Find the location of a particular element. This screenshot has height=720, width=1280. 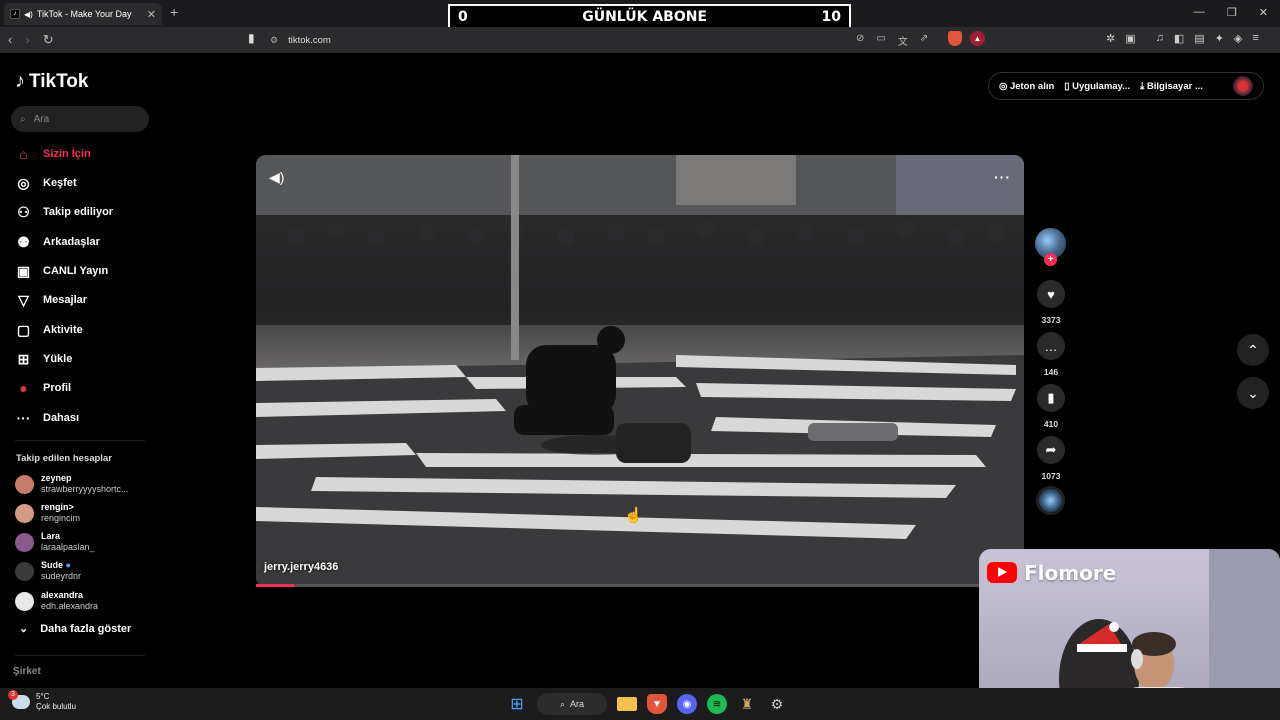

sidebar-toggle-icon: ◧ is located at coordinates (1179, 38).